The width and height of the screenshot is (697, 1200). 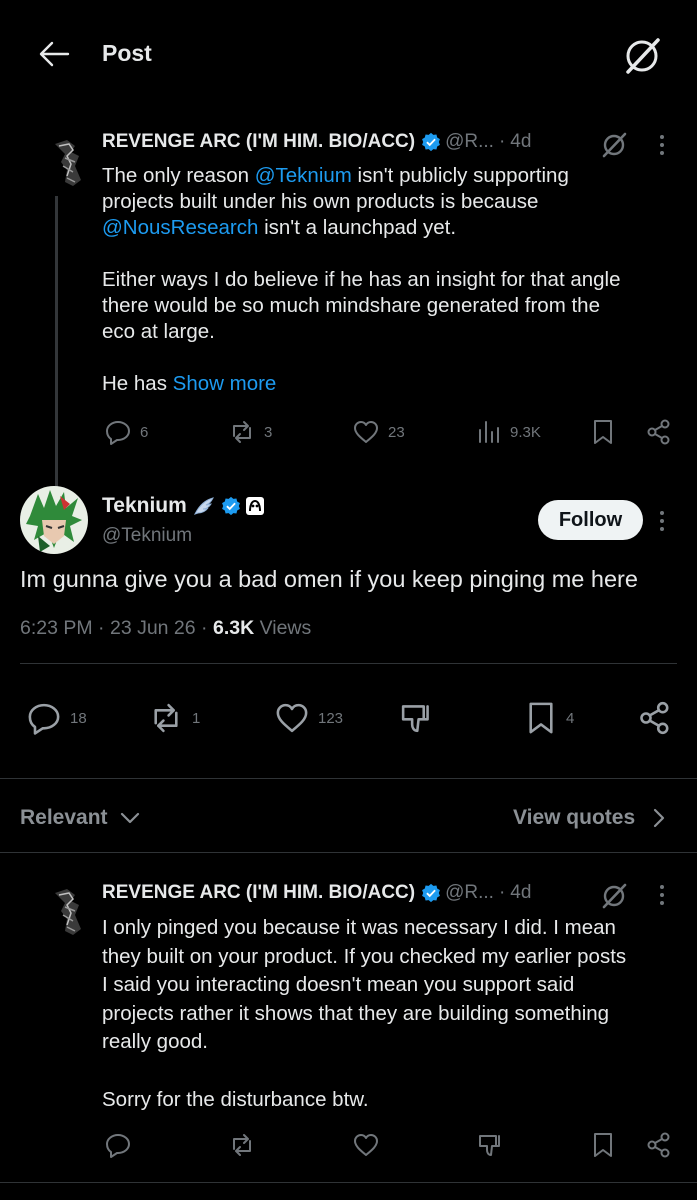 What do you see at coordinates (308, 718) in the screenshot?
I see `like-button: 123` at bounding box center [308, 718].